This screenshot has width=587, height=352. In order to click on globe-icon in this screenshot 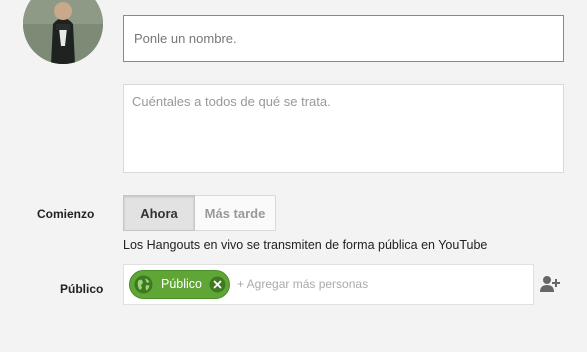, I will do `click(143, 284)`.